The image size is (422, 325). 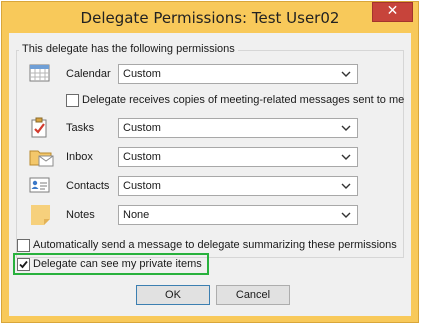 I want to click on contacts-permission-value: Custom, so click(x=142, y=186).